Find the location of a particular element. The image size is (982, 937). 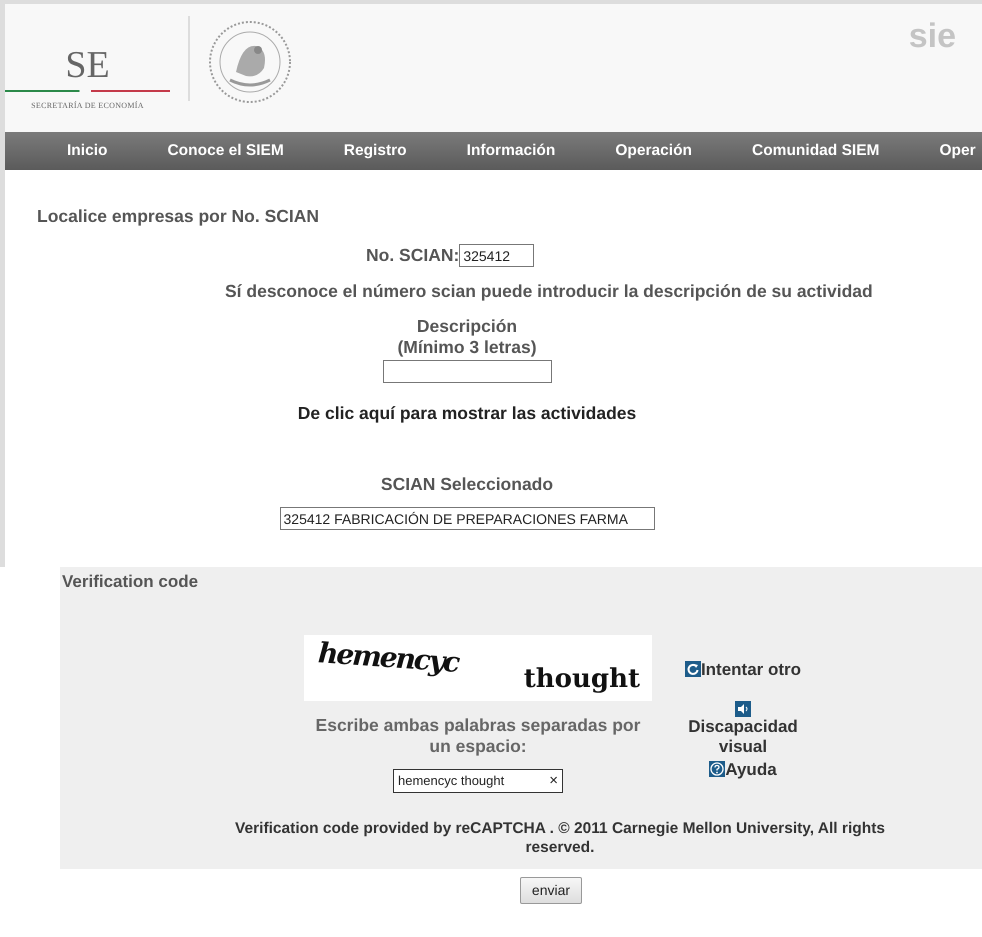

refresh-icon is located at coordinates (692, 669).